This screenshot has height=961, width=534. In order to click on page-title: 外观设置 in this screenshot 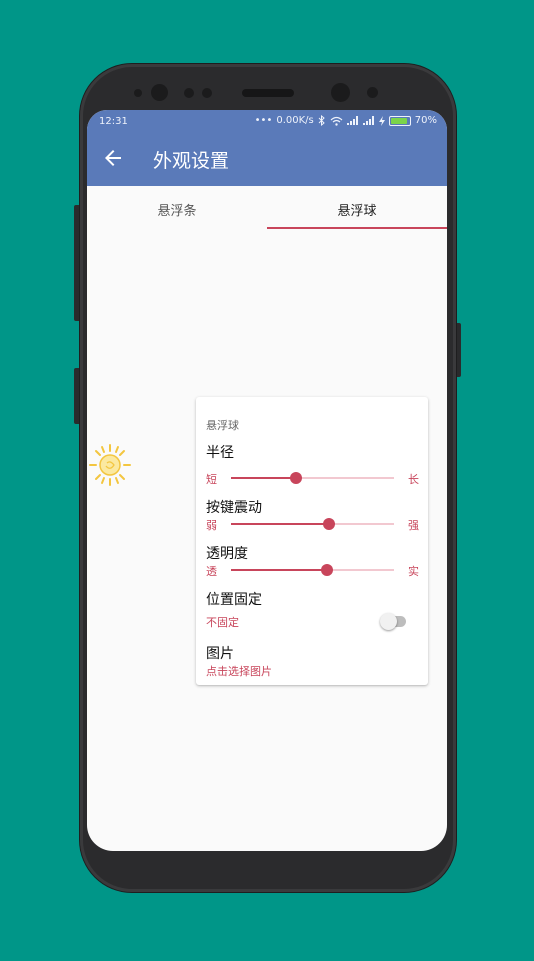, I will do `click(191, 161)`.